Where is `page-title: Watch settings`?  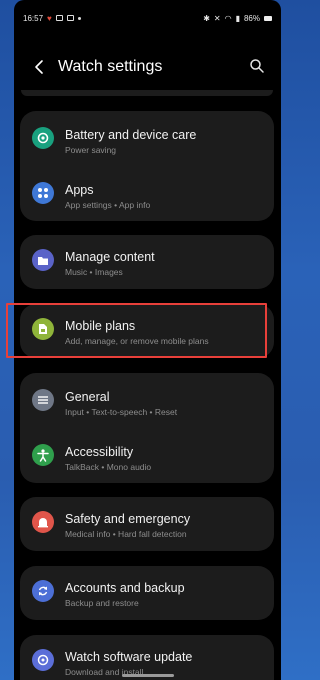
page-title: Watch settings is located at coordinates (110, 66).